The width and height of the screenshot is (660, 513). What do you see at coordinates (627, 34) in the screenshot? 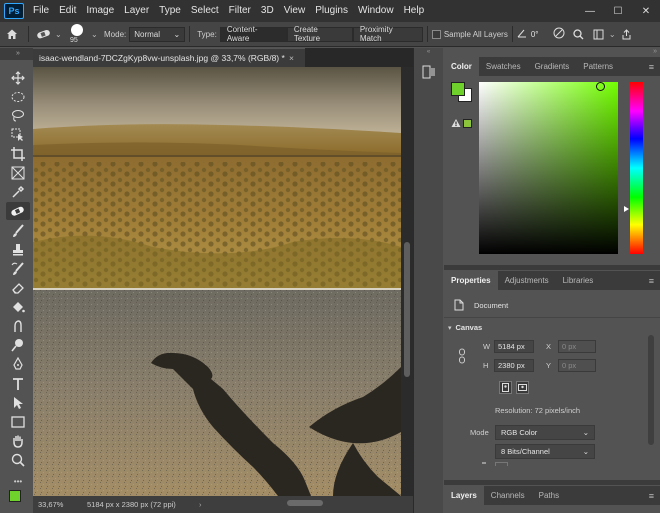
I see `share-icon` at bounding box center [627, 34].